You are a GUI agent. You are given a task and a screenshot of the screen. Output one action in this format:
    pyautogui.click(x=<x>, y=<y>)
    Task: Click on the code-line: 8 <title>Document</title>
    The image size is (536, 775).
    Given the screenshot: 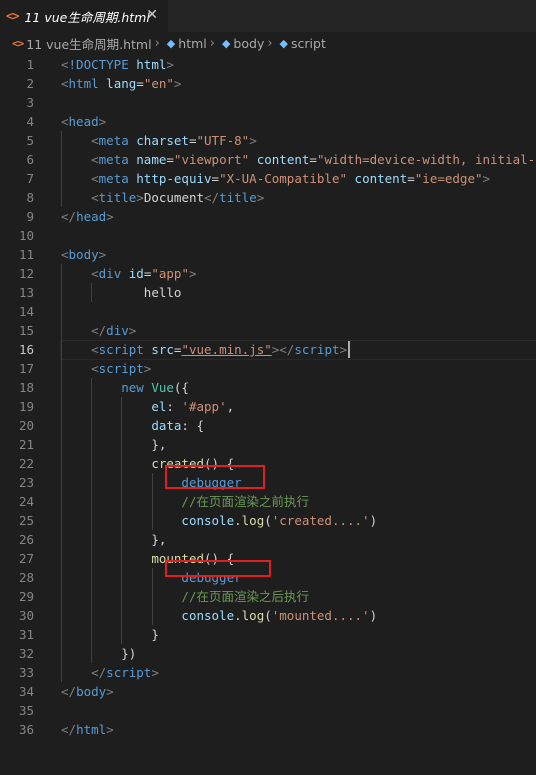 What is the action you would take?
    pyautogui.click(x=268, y=197)
    